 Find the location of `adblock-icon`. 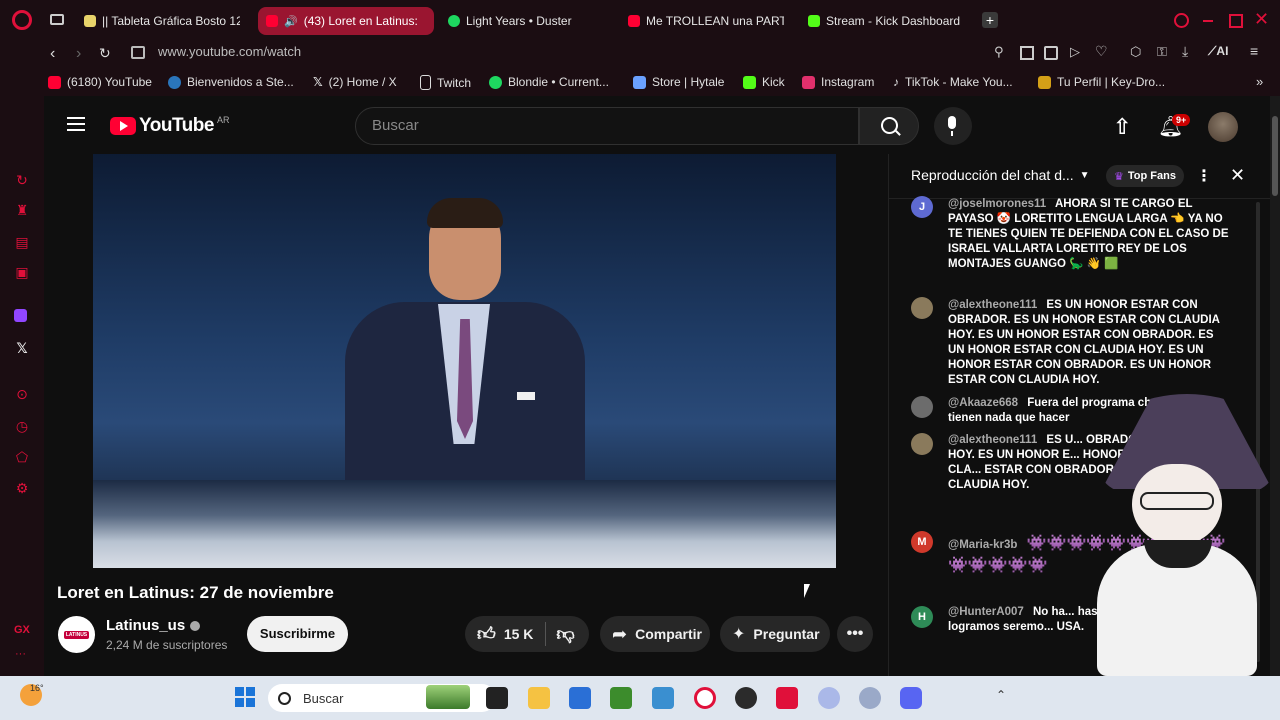

adblock-icon is located at coordinates (1051, 53).